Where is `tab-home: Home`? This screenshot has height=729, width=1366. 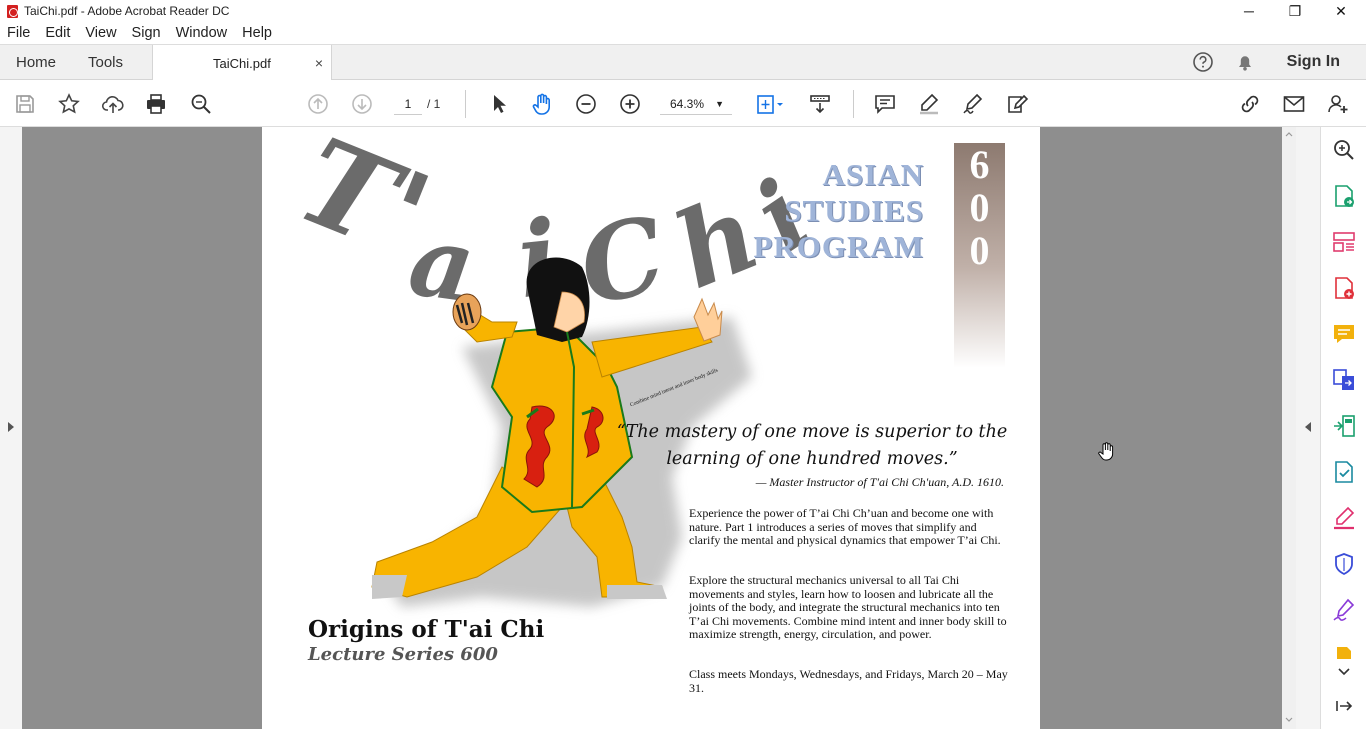 tab-home: Home is located at coordinates (36, 62).